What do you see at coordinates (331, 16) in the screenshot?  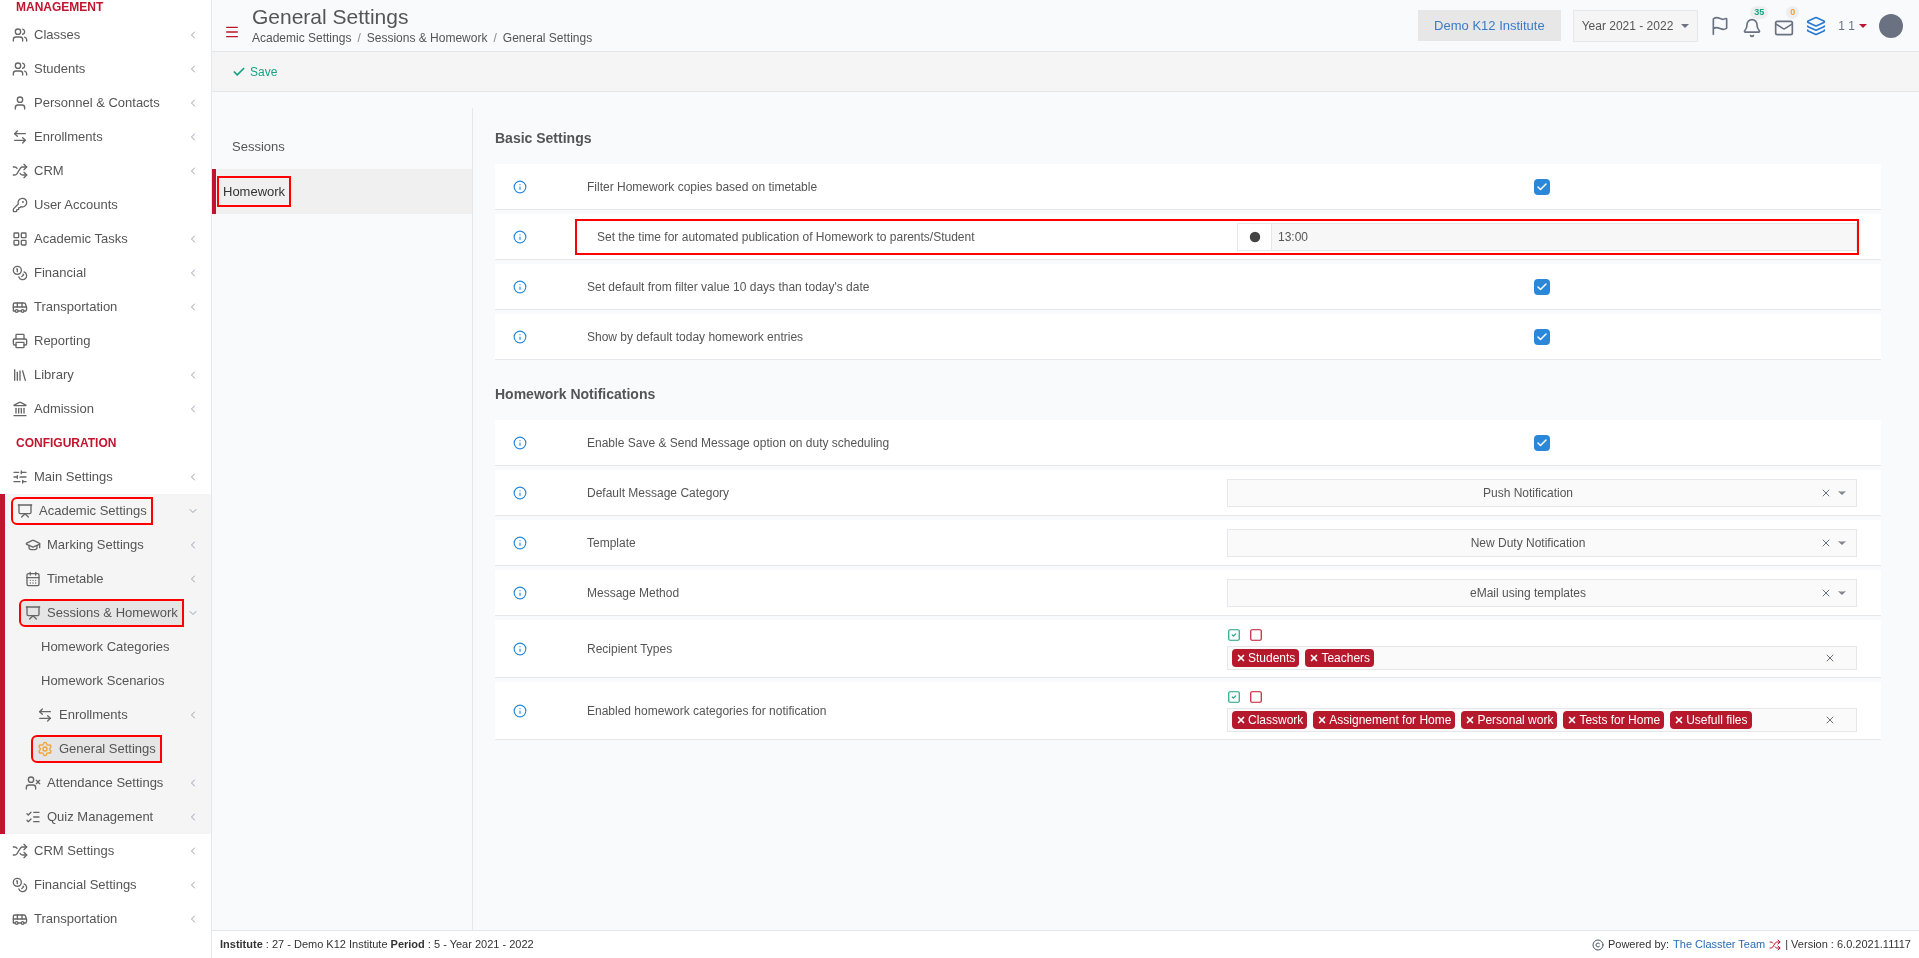 I see `page-title: General Settings` at bounding box center [331, 16].